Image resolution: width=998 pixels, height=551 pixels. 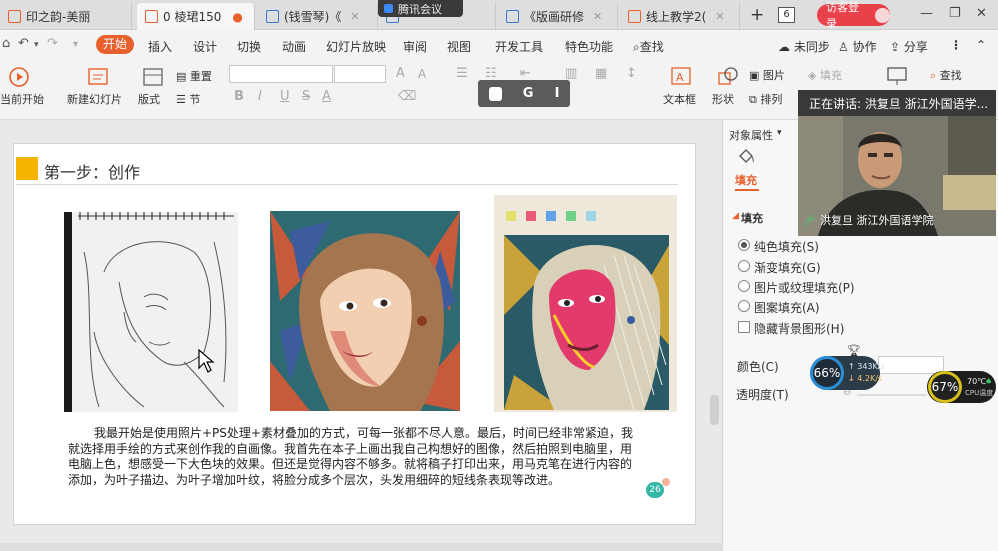 I want to click on arrange-button: ⧉ 排列, so click(x=765, y=99).